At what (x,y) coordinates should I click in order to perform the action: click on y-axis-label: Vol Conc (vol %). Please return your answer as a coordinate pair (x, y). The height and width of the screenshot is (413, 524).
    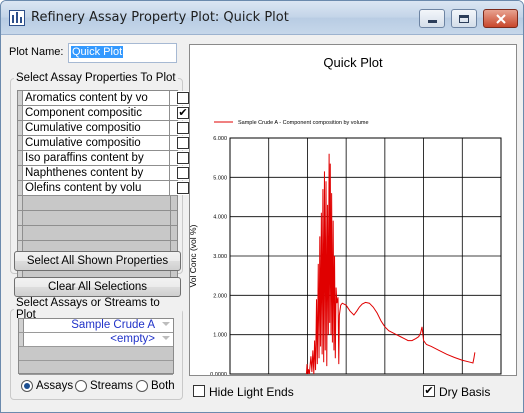
    Looking at the image, I should click on (194, 255).